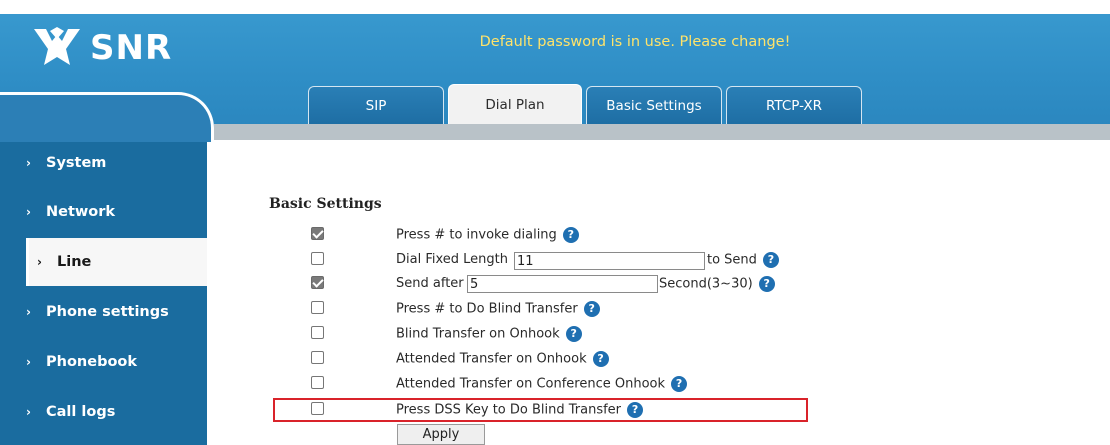 The image size is (1110, 445). I want to click on setting-label: Press DSS Key to Do Blind Transfer, so click(509, 410).